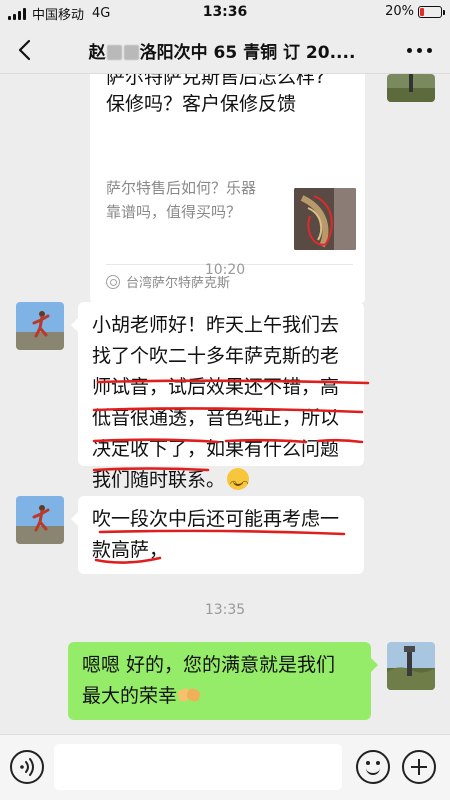 Image resolution: width=450 pixels, height=800 pixels. I want to click on status-right: 20%, so click(415, 11).